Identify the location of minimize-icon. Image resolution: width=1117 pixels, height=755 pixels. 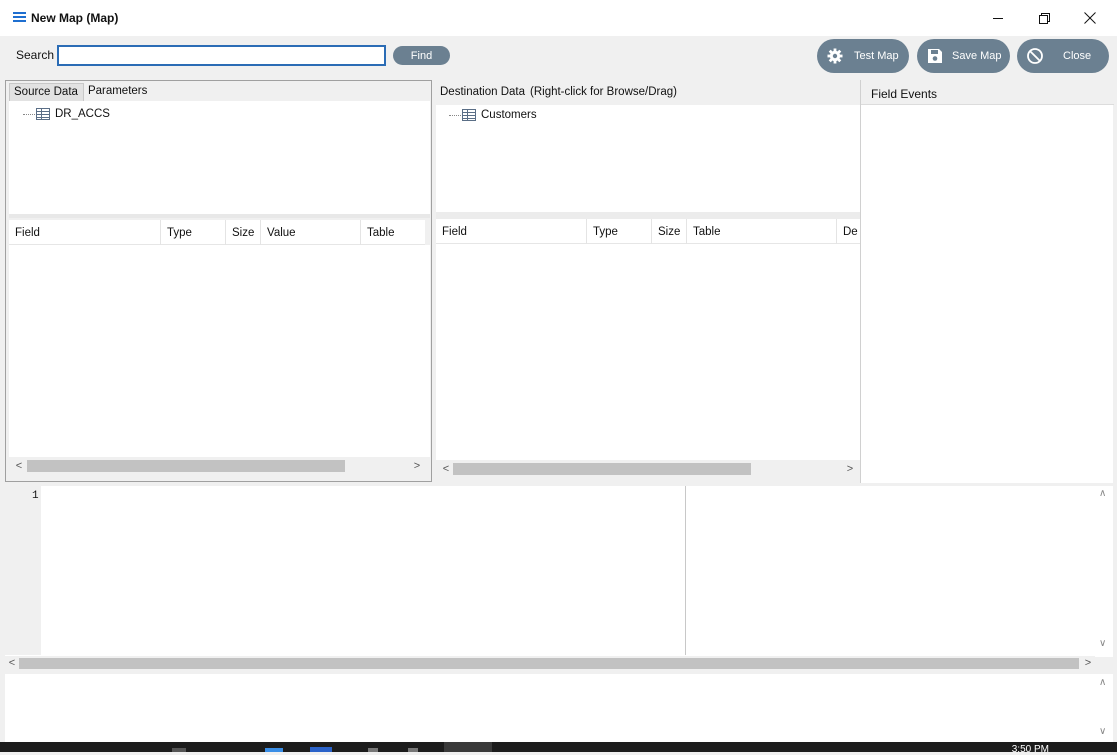
(997, 18).